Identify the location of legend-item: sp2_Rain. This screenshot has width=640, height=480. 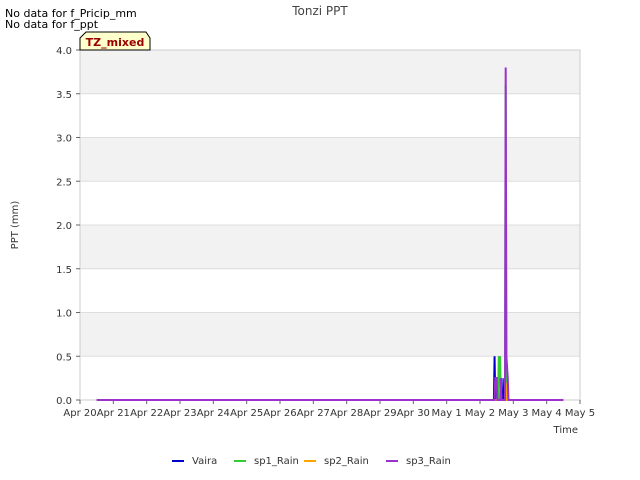
(336, 461).